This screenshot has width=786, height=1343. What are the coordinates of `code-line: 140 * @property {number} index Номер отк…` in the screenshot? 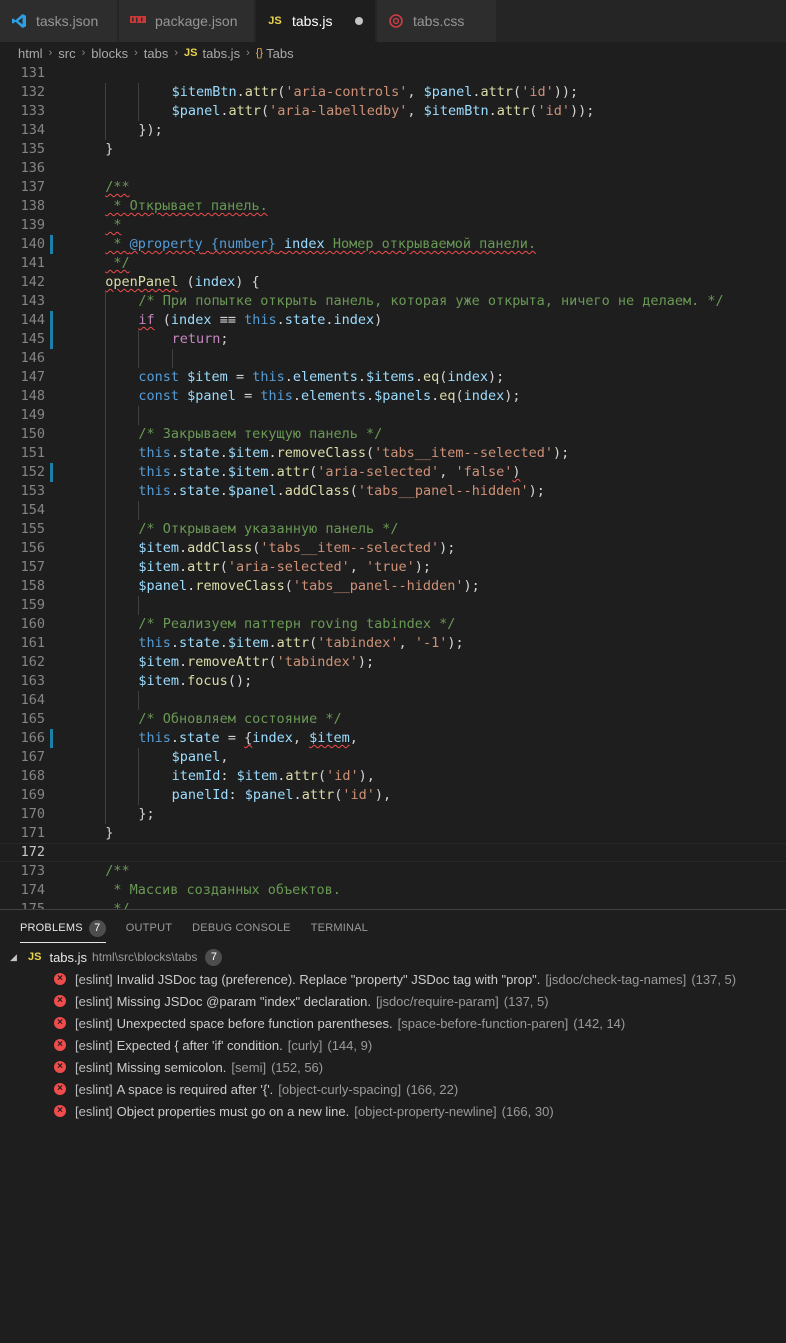 It's located at (393, 244).